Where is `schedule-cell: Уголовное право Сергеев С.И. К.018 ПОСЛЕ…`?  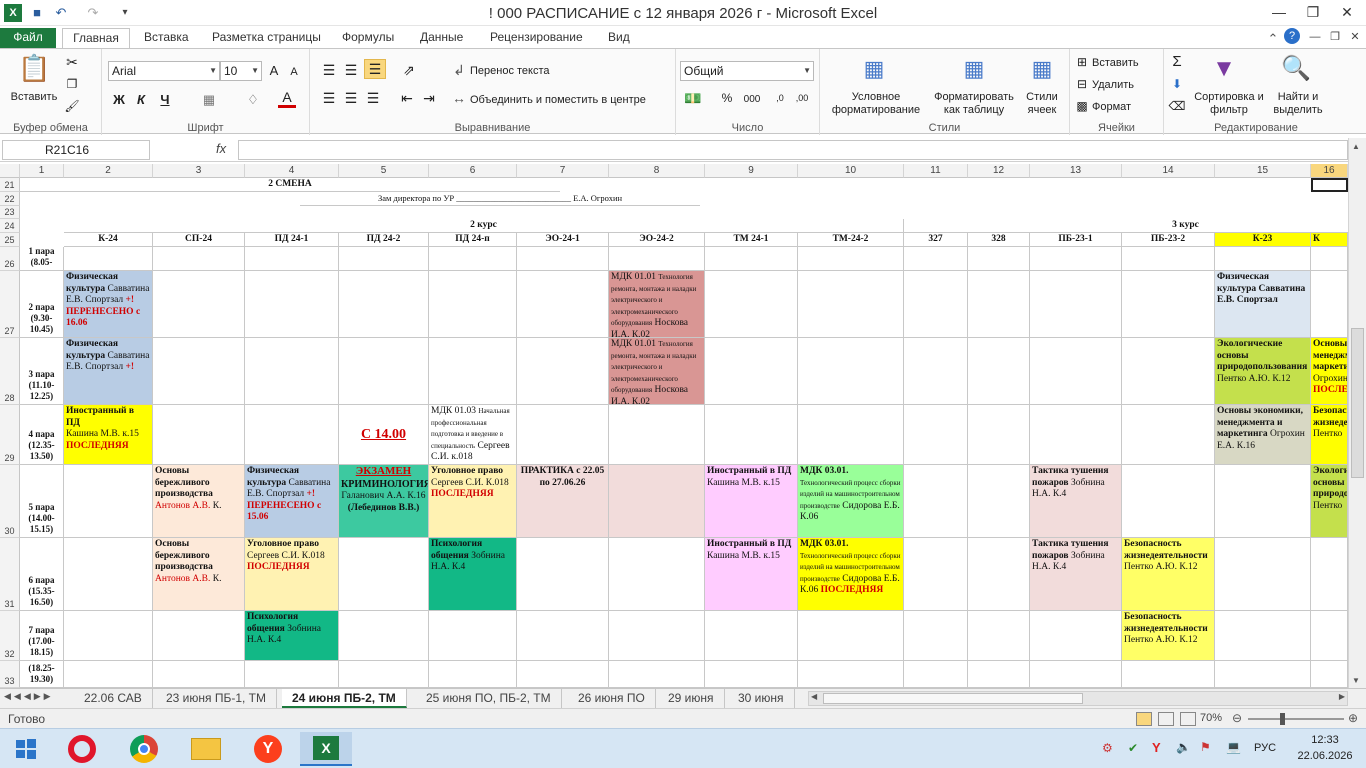
schedule-cell: Уголовное право Сергеев С.И. К.018 ПОСЛЕ… is located at coordinates (292, 574).